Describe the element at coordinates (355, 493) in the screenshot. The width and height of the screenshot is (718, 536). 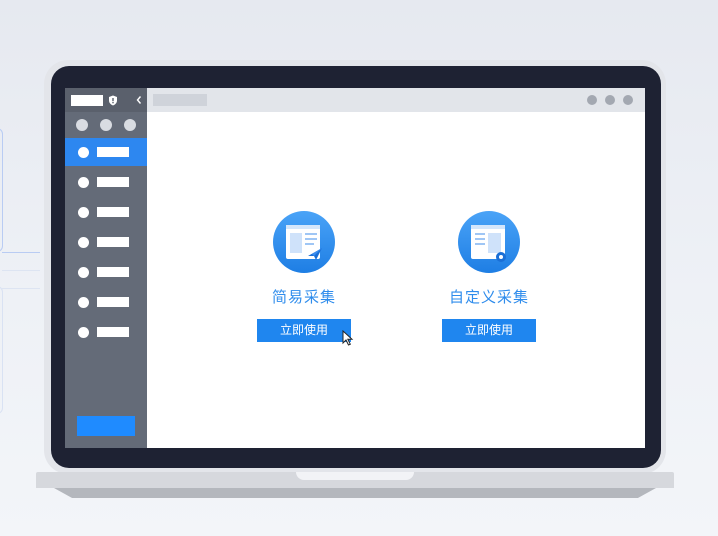
I see `laptop-base-edge` at that location.